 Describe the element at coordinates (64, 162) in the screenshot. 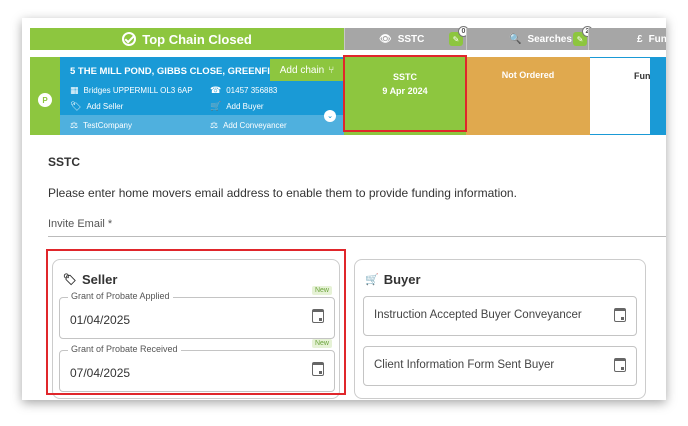

I see `section-title: SSTC` at that location.